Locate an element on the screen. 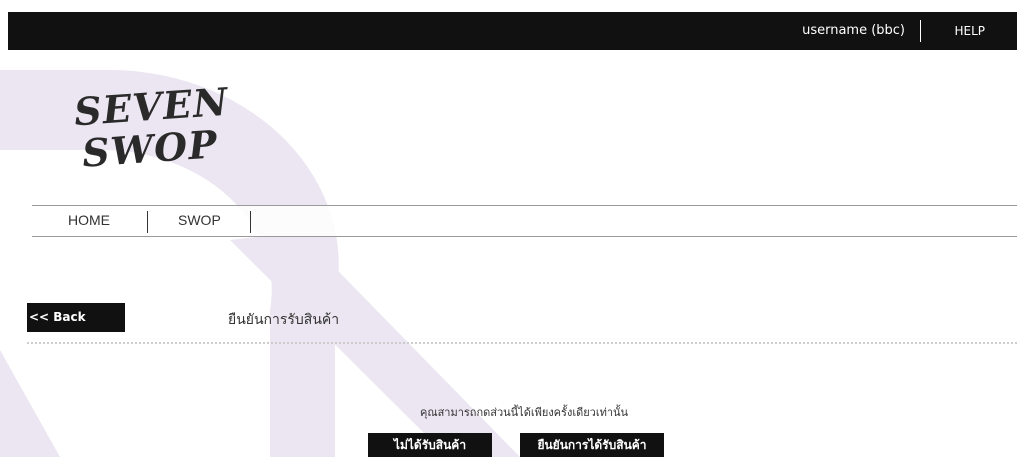 This screenshot has height=457, width=1017. lower-left-shape is located at coordinates (30, 403).